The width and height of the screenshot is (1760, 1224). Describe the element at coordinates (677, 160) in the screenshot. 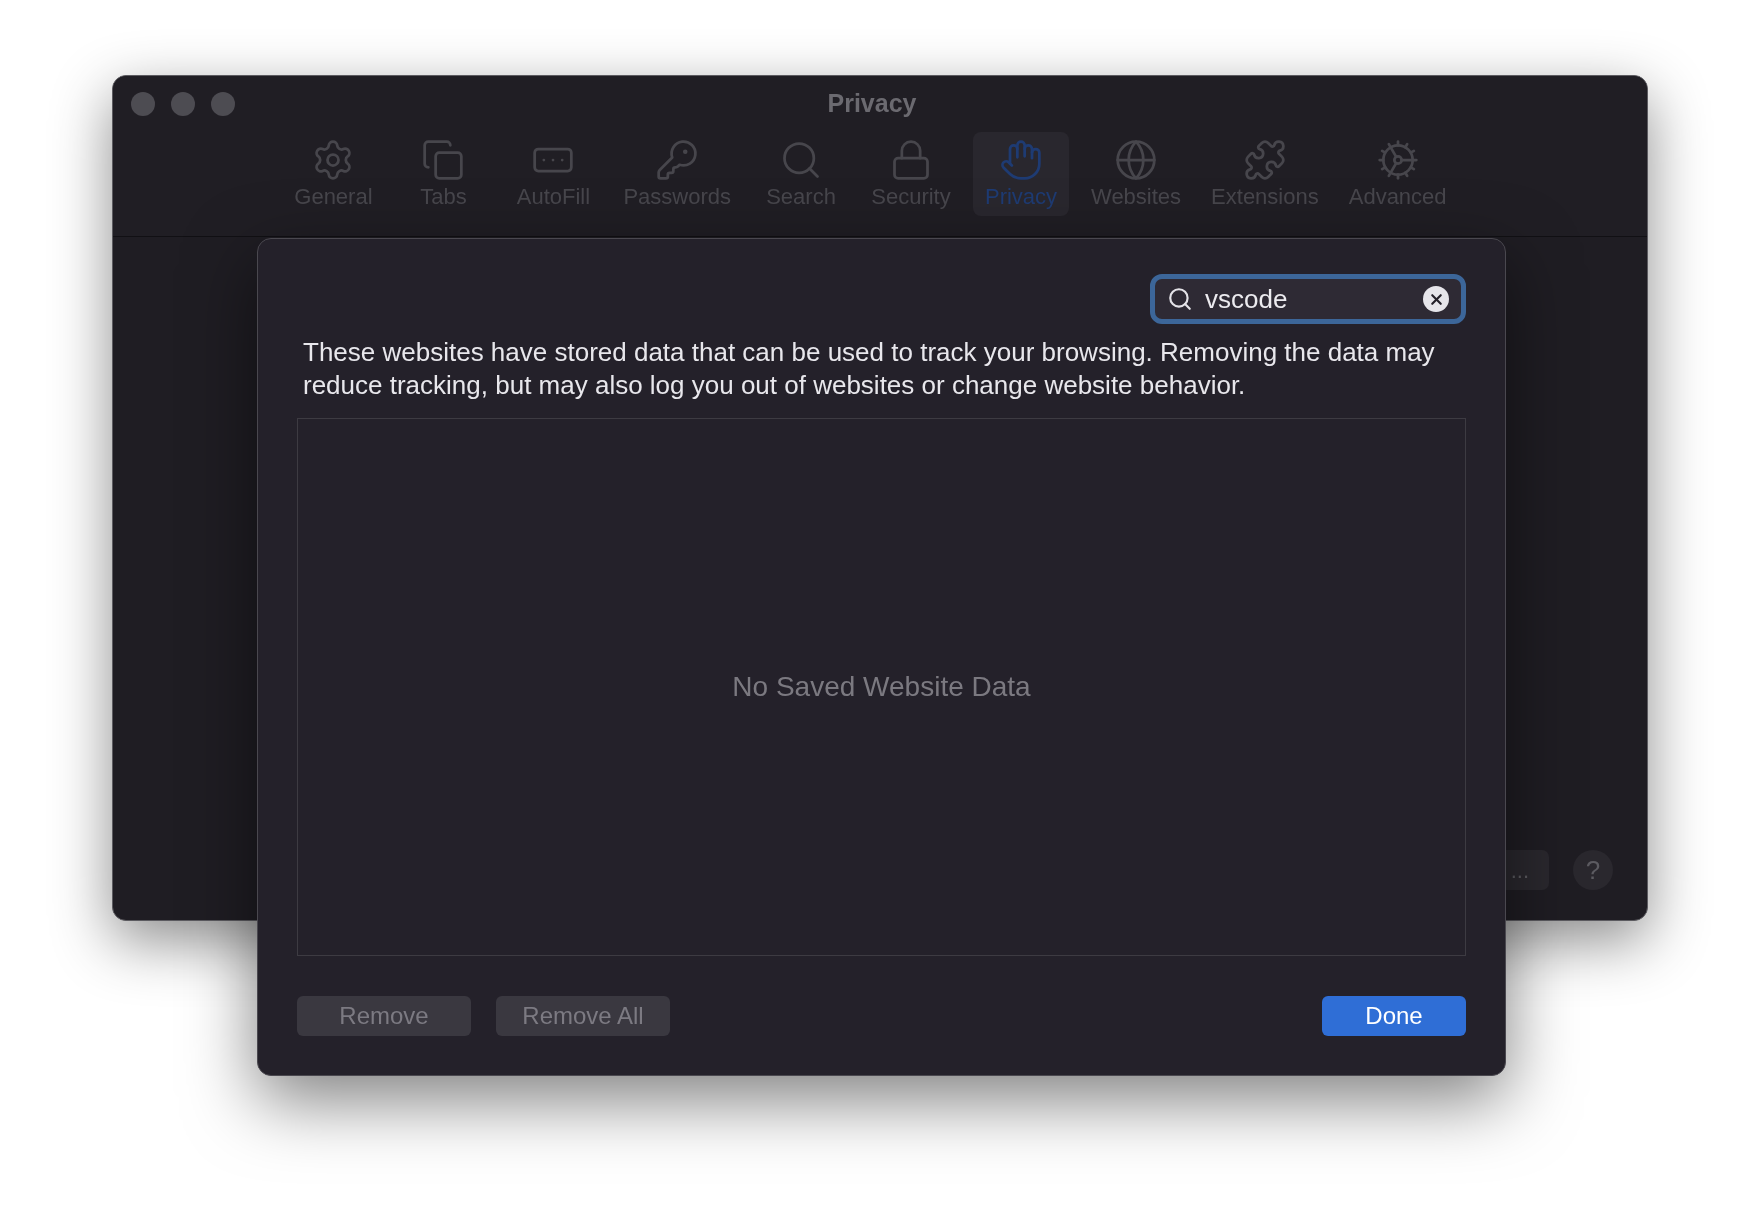

I see `key-icon` at that location.